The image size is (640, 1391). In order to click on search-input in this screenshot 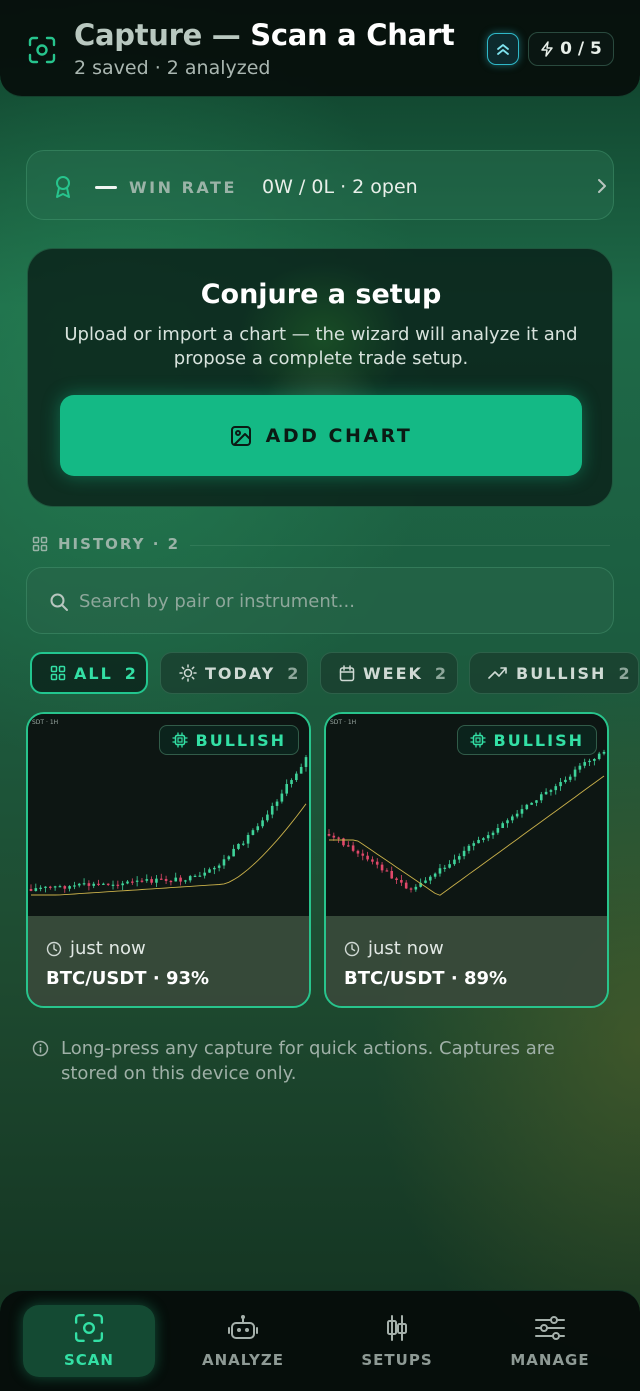, I will do `click(329, 601)`.